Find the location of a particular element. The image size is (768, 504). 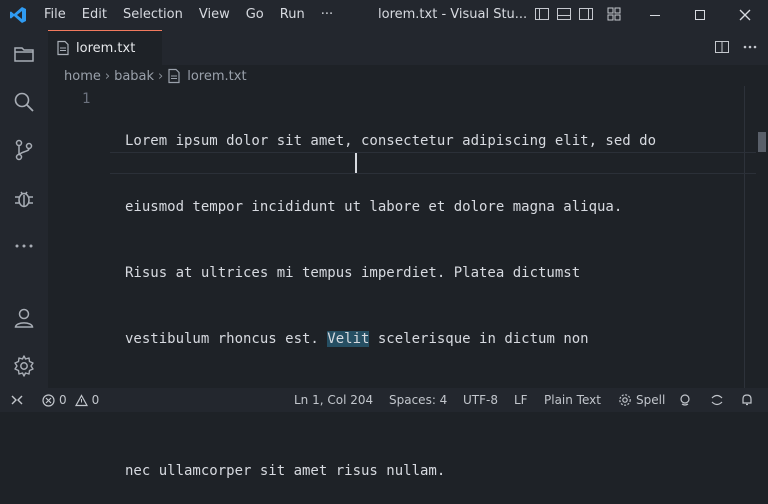

scrollbar-thumb is located at coordinates (762, 142).